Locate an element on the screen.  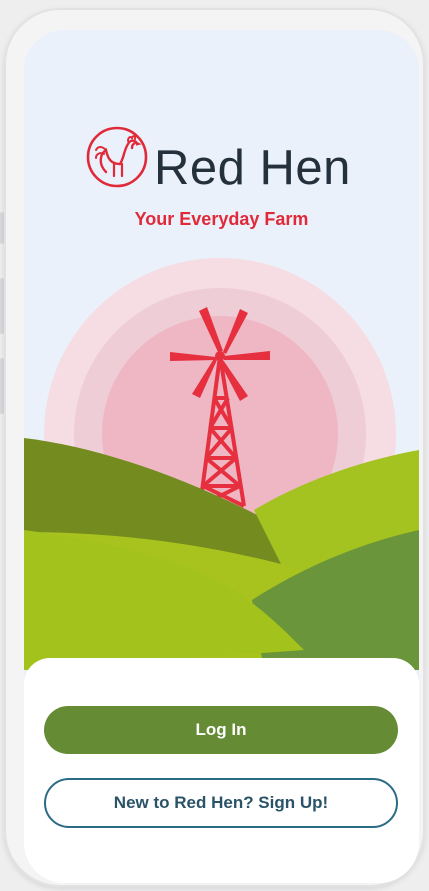
login-button: Log In is located at coordinates (221, 730).